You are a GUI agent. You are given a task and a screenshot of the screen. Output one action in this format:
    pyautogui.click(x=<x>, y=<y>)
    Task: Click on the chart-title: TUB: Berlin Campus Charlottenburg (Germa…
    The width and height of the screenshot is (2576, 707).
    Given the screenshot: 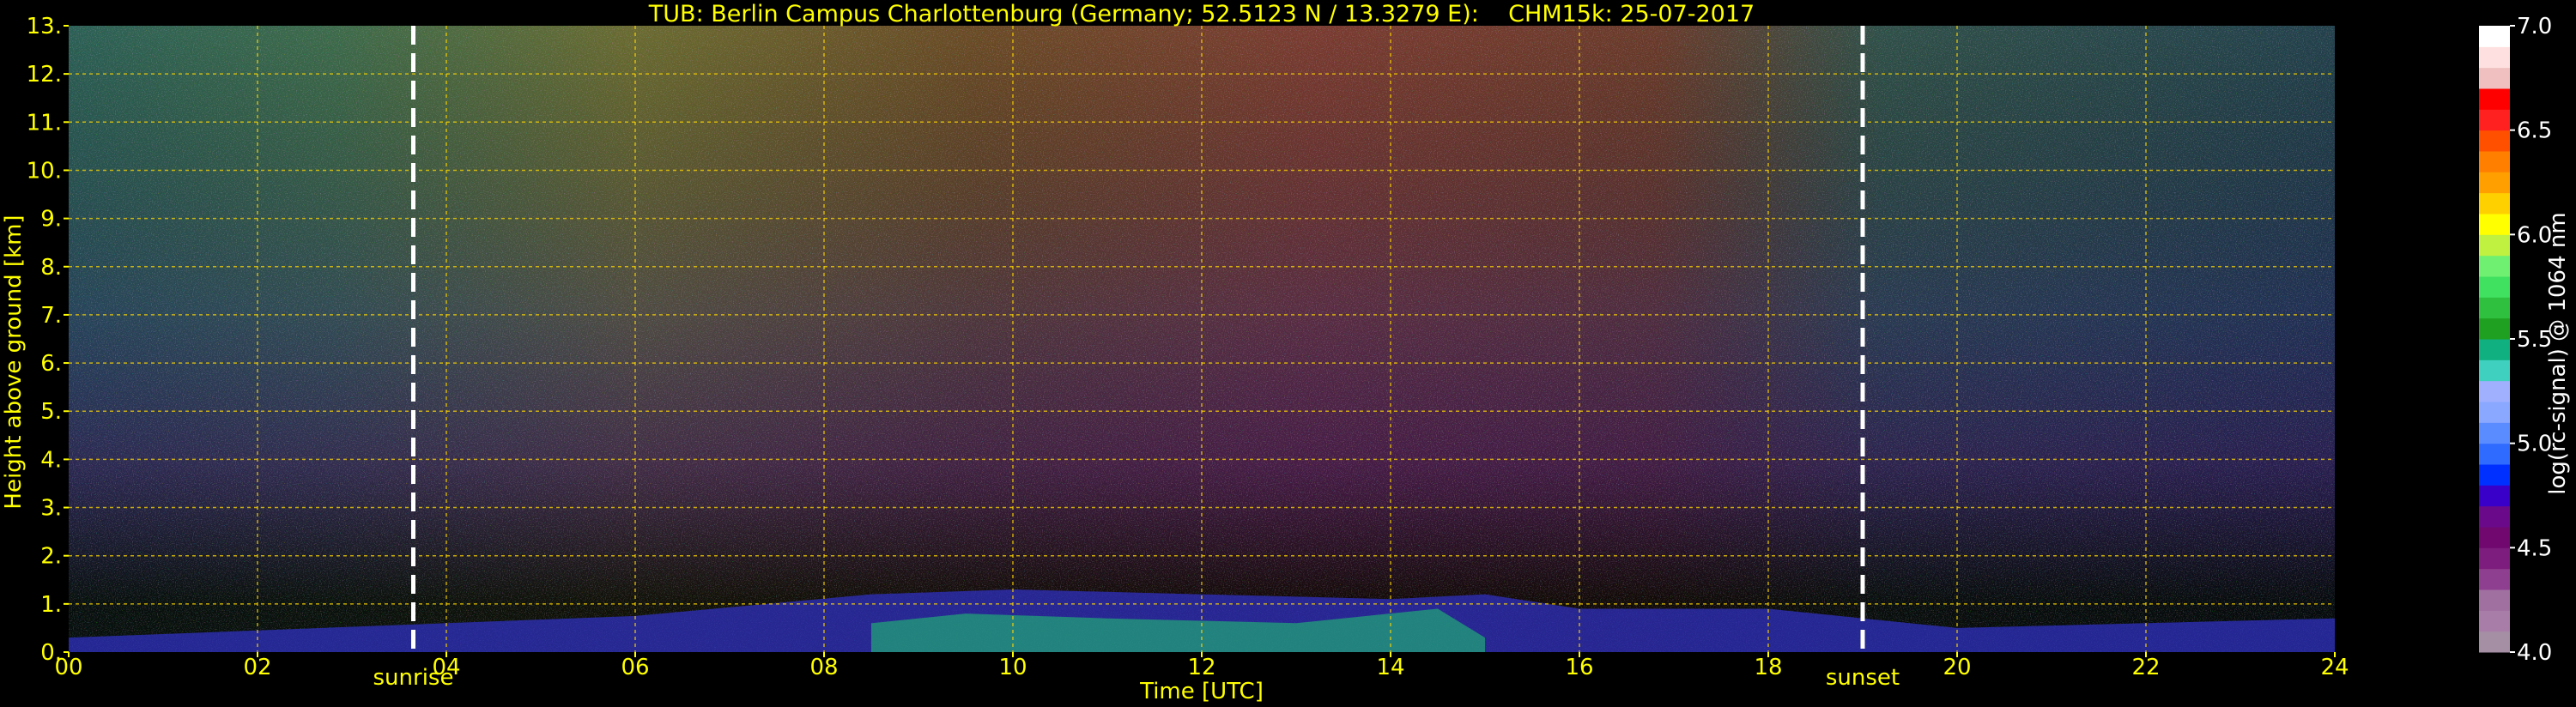 What is the action you would take?
    pyautogui.click(x=1201, y=14)
    